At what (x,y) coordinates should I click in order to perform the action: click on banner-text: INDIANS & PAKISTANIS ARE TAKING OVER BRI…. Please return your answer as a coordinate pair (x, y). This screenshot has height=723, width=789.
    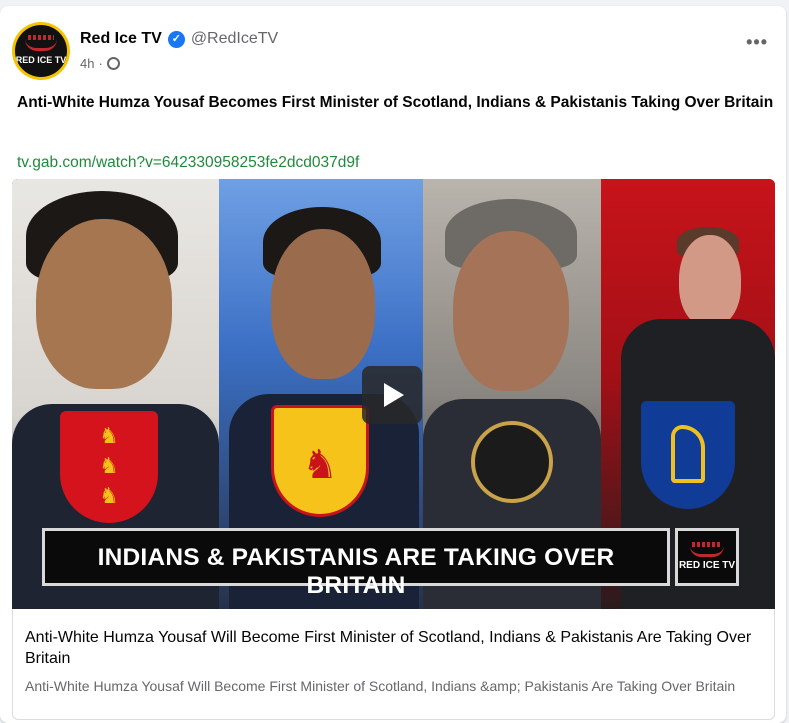
    Looking at the image, I should click on (356, 571).